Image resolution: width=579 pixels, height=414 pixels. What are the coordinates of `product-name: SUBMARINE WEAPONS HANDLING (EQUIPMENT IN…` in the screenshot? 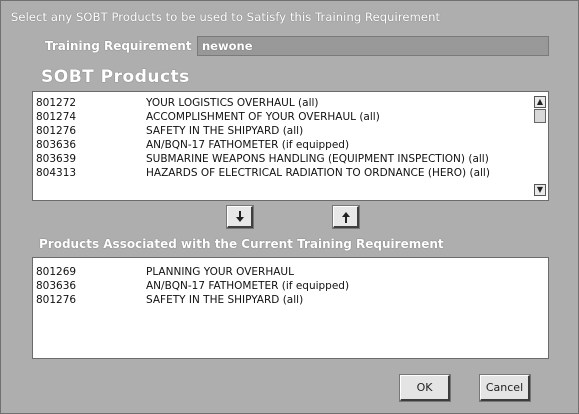 It's located at (317, 159).